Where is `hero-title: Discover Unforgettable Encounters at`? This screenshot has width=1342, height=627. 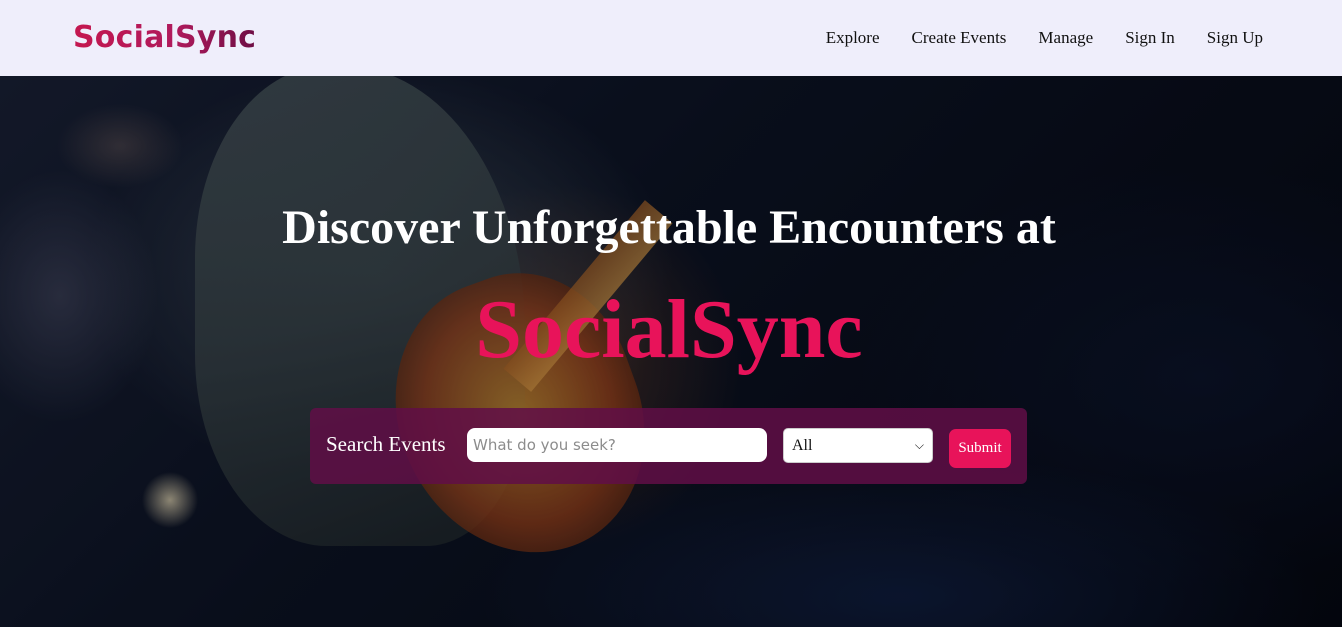
hero-title: Discover Unforgettable Encounters at is located at coordinates (669, 227).